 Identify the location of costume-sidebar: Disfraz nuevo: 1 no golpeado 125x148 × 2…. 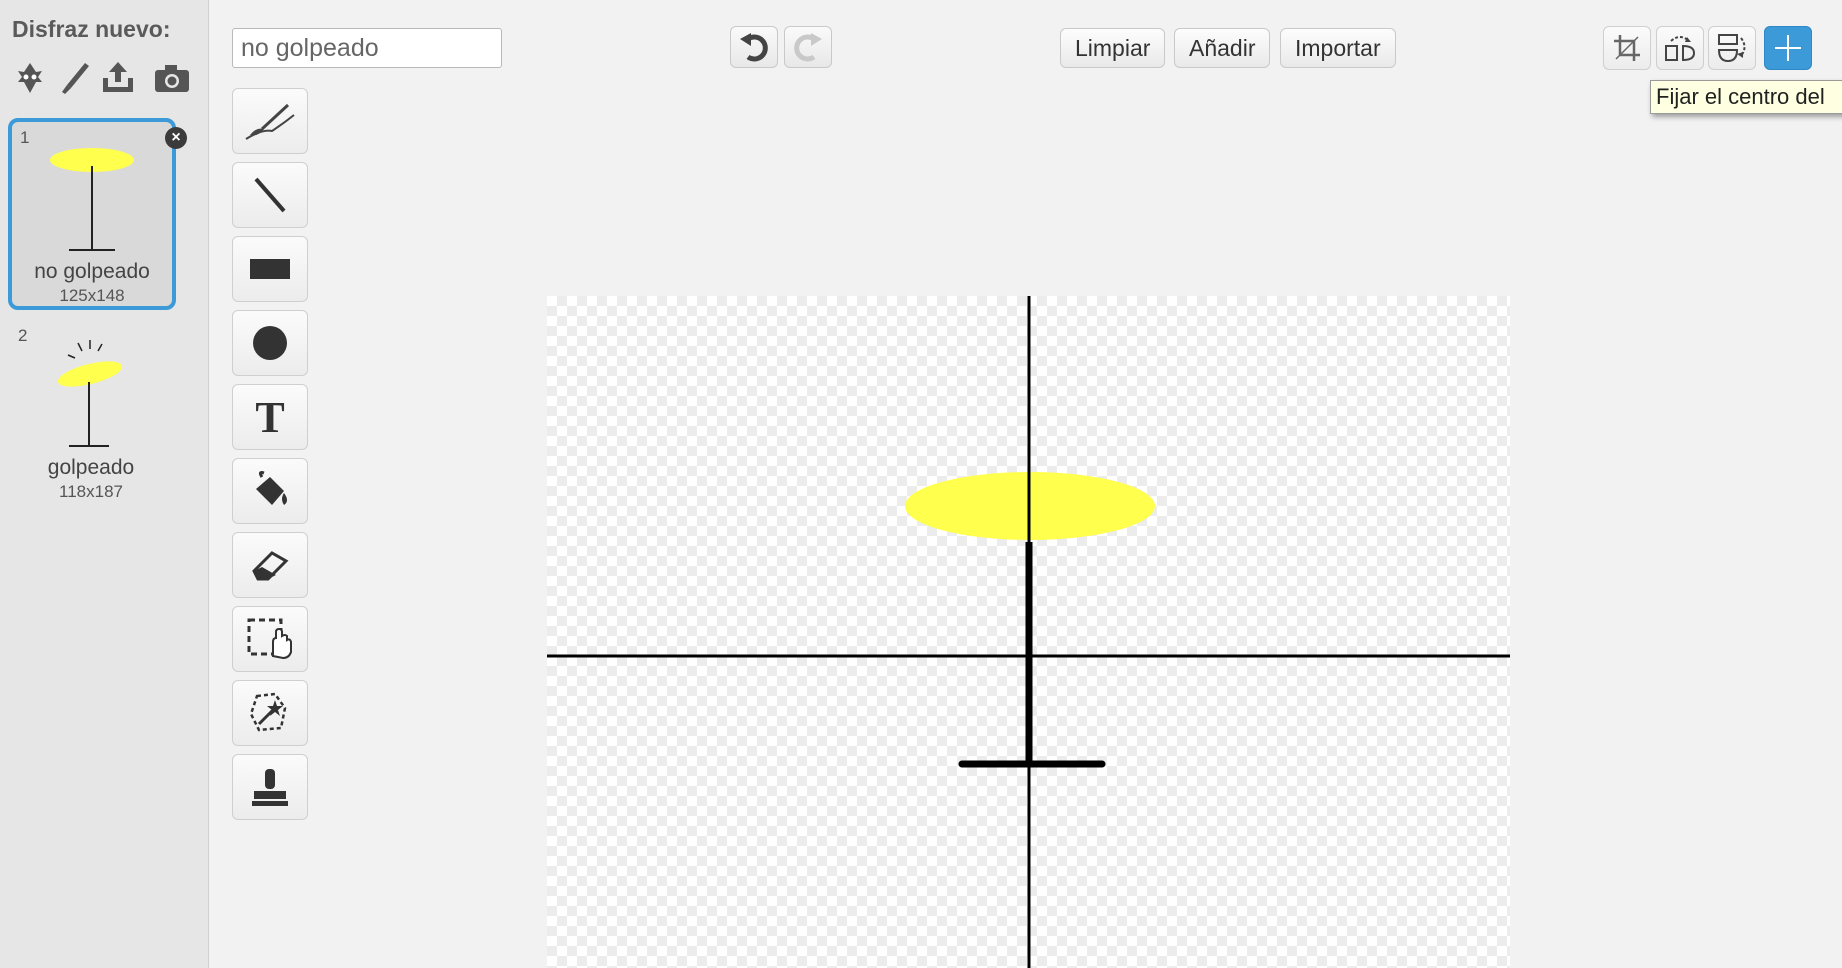
(104, 484).